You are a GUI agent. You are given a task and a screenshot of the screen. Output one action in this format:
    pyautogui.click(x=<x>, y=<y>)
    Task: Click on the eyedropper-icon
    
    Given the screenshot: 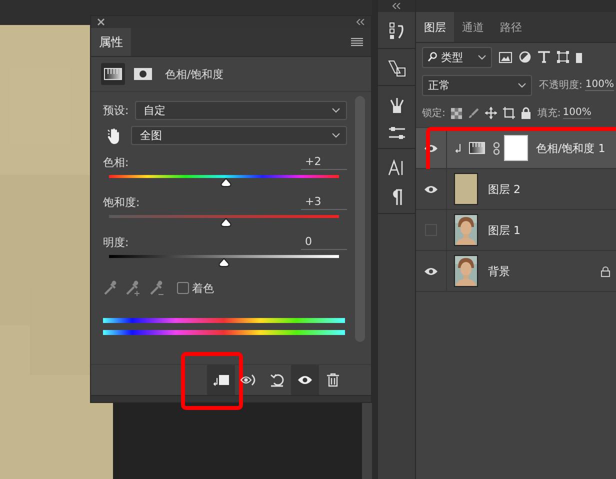 What is the action you would take?
    pyautogui.click(x=110, y=288)
    